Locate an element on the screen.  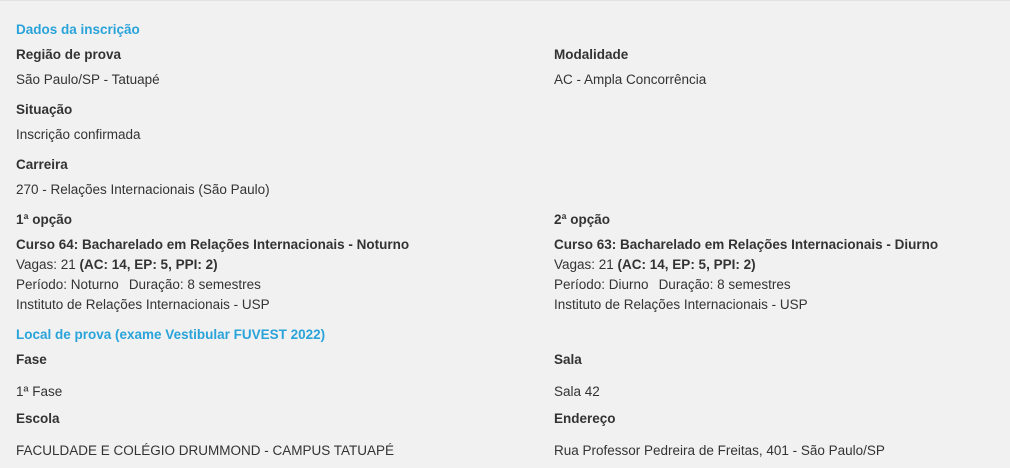
carreira-label: Carreira is located at coordinates (42, 164).